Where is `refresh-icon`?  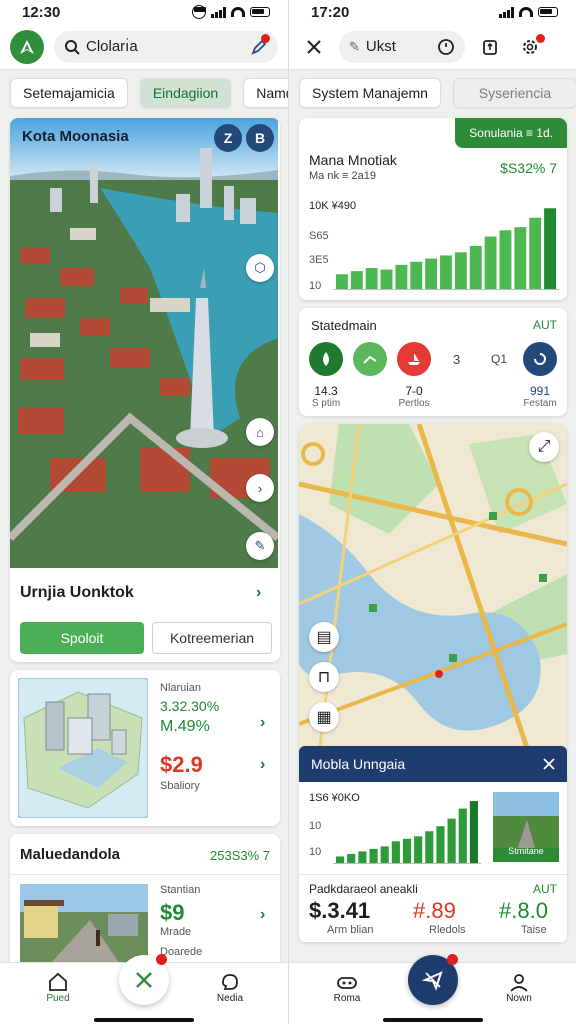 refresh-icon is located at coordinates (540, 359).